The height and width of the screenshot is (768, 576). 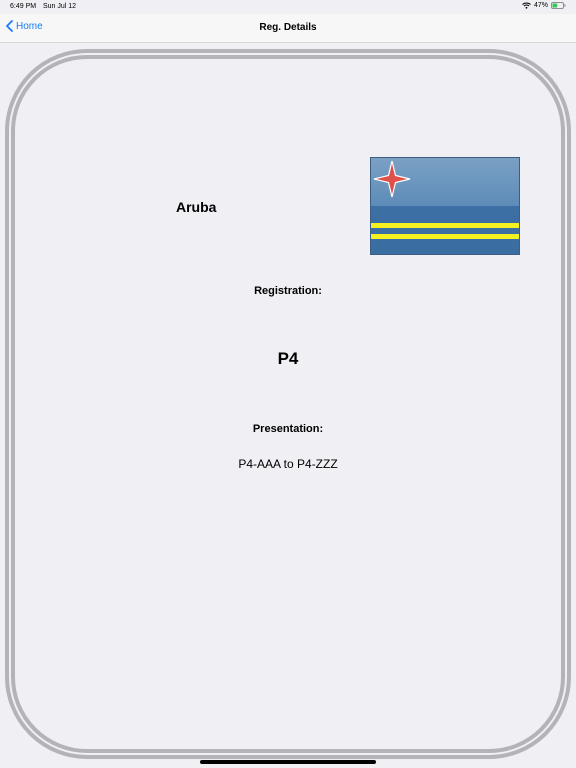 I want to click on status-time: 6:49 PM, so click(x=23, y=6).